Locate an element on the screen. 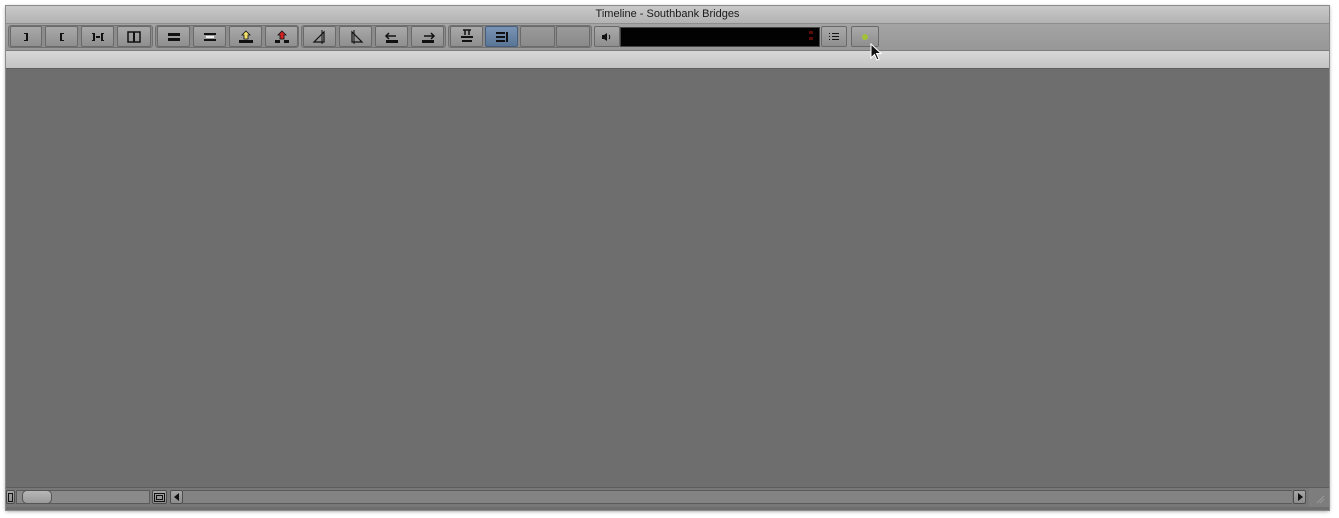 Image resolution: width=1339 pixels, height=518 pixels. timeline-view-icon is located at coordinates (501, 36).